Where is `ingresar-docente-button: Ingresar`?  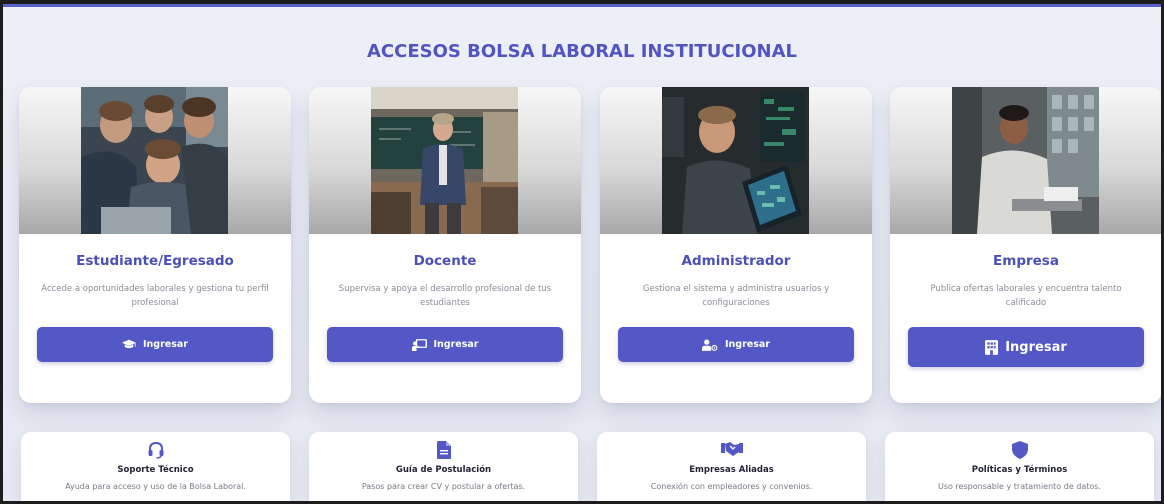
ingresar-docente-button: Ingresar is located at coordinates (445, 344).